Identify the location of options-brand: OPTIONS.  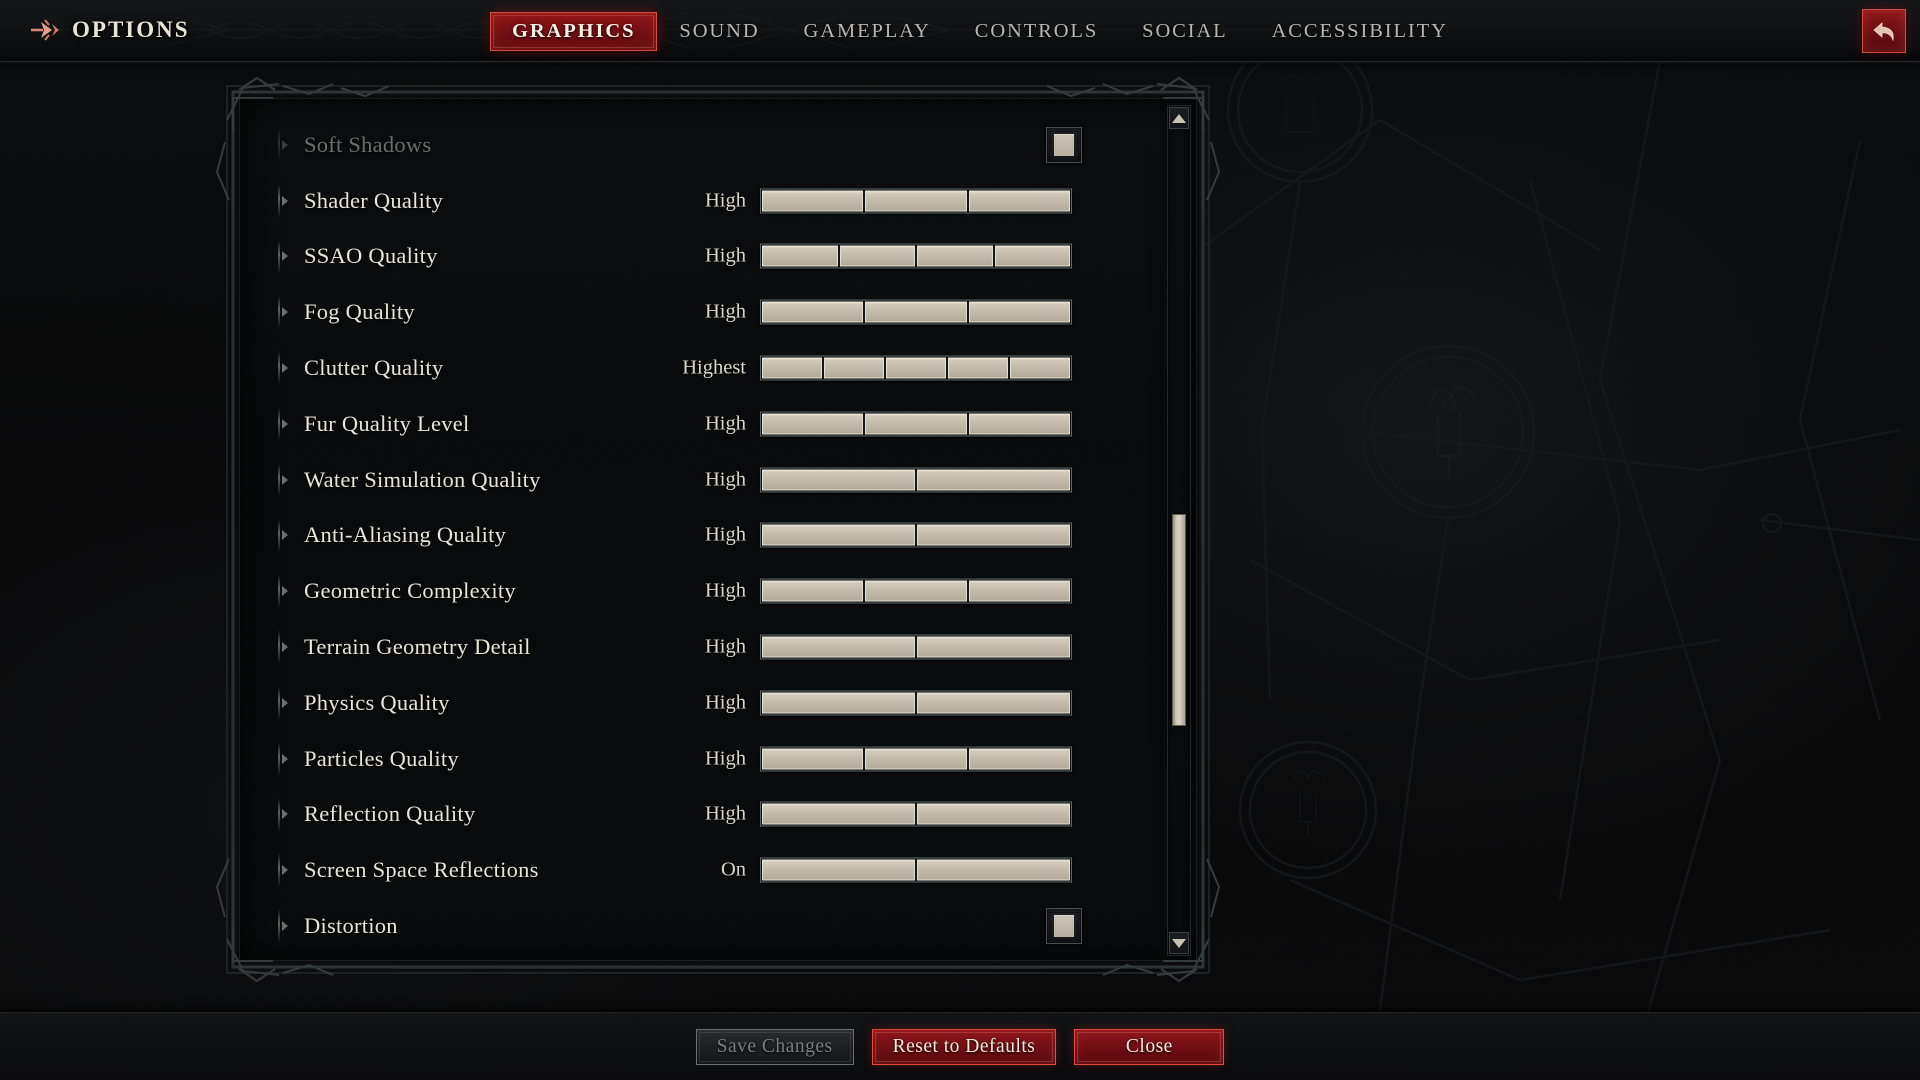
(110, 30).